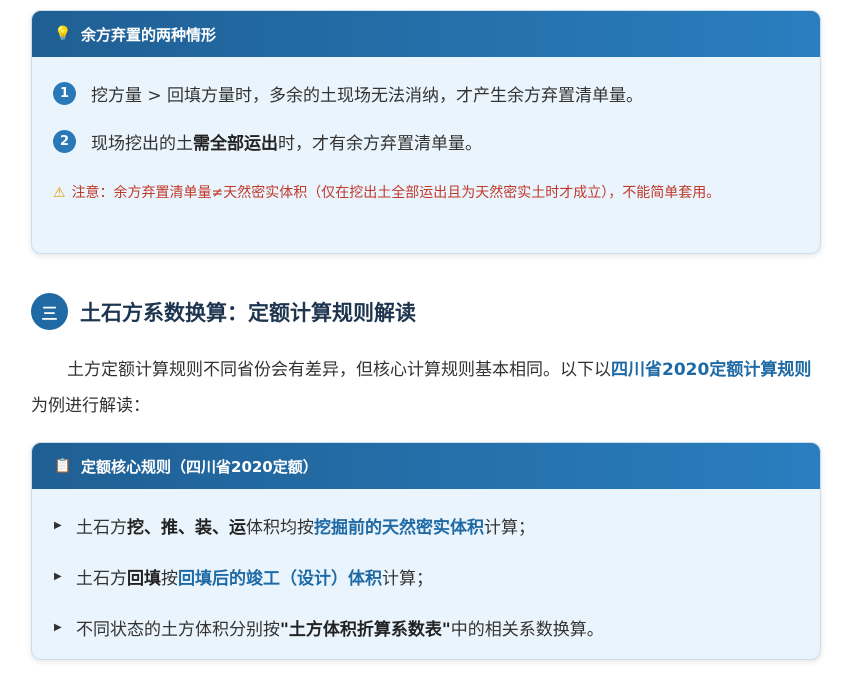  Describe the element at coordinates (64, 141) in the screenshot. I see `number-badge: 2` at that location.